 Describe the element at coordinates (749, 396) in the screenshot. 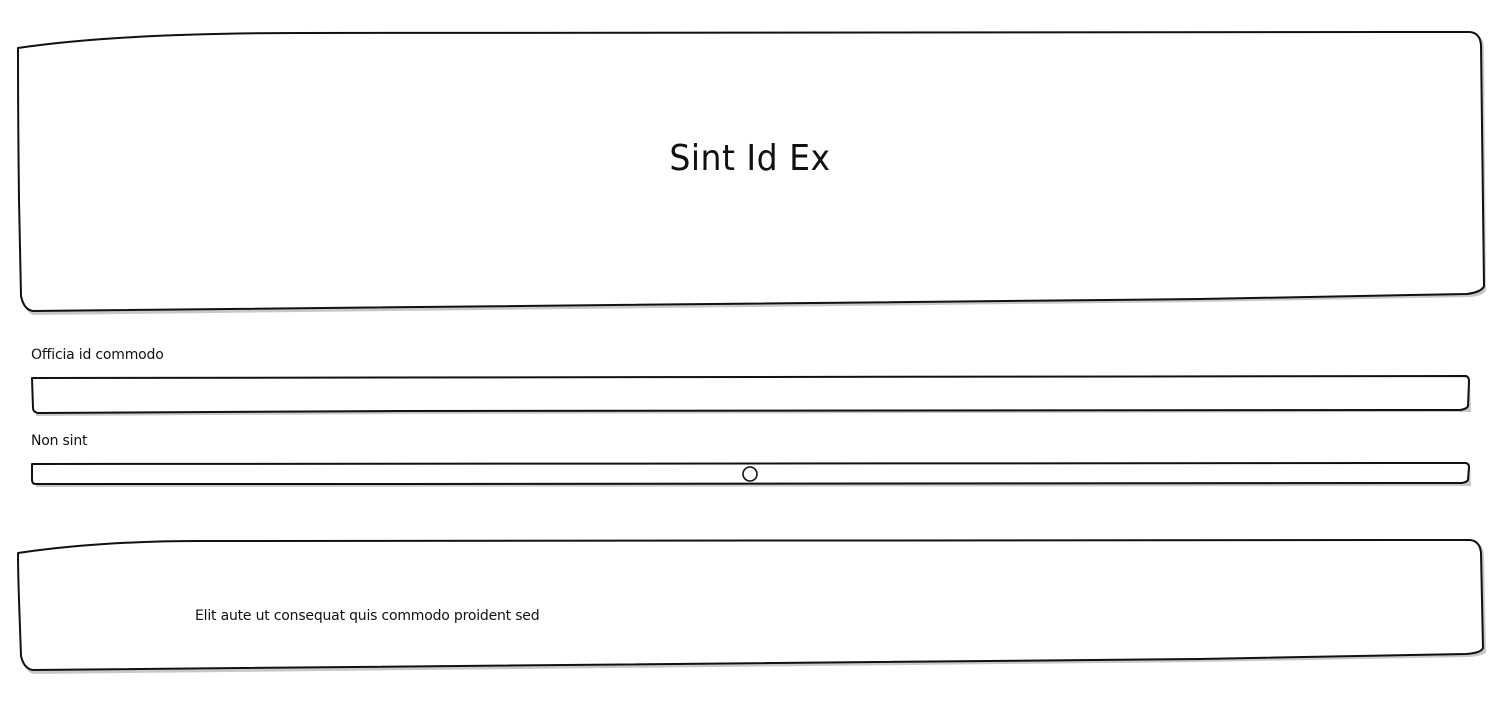

I see `text-input` at that location.